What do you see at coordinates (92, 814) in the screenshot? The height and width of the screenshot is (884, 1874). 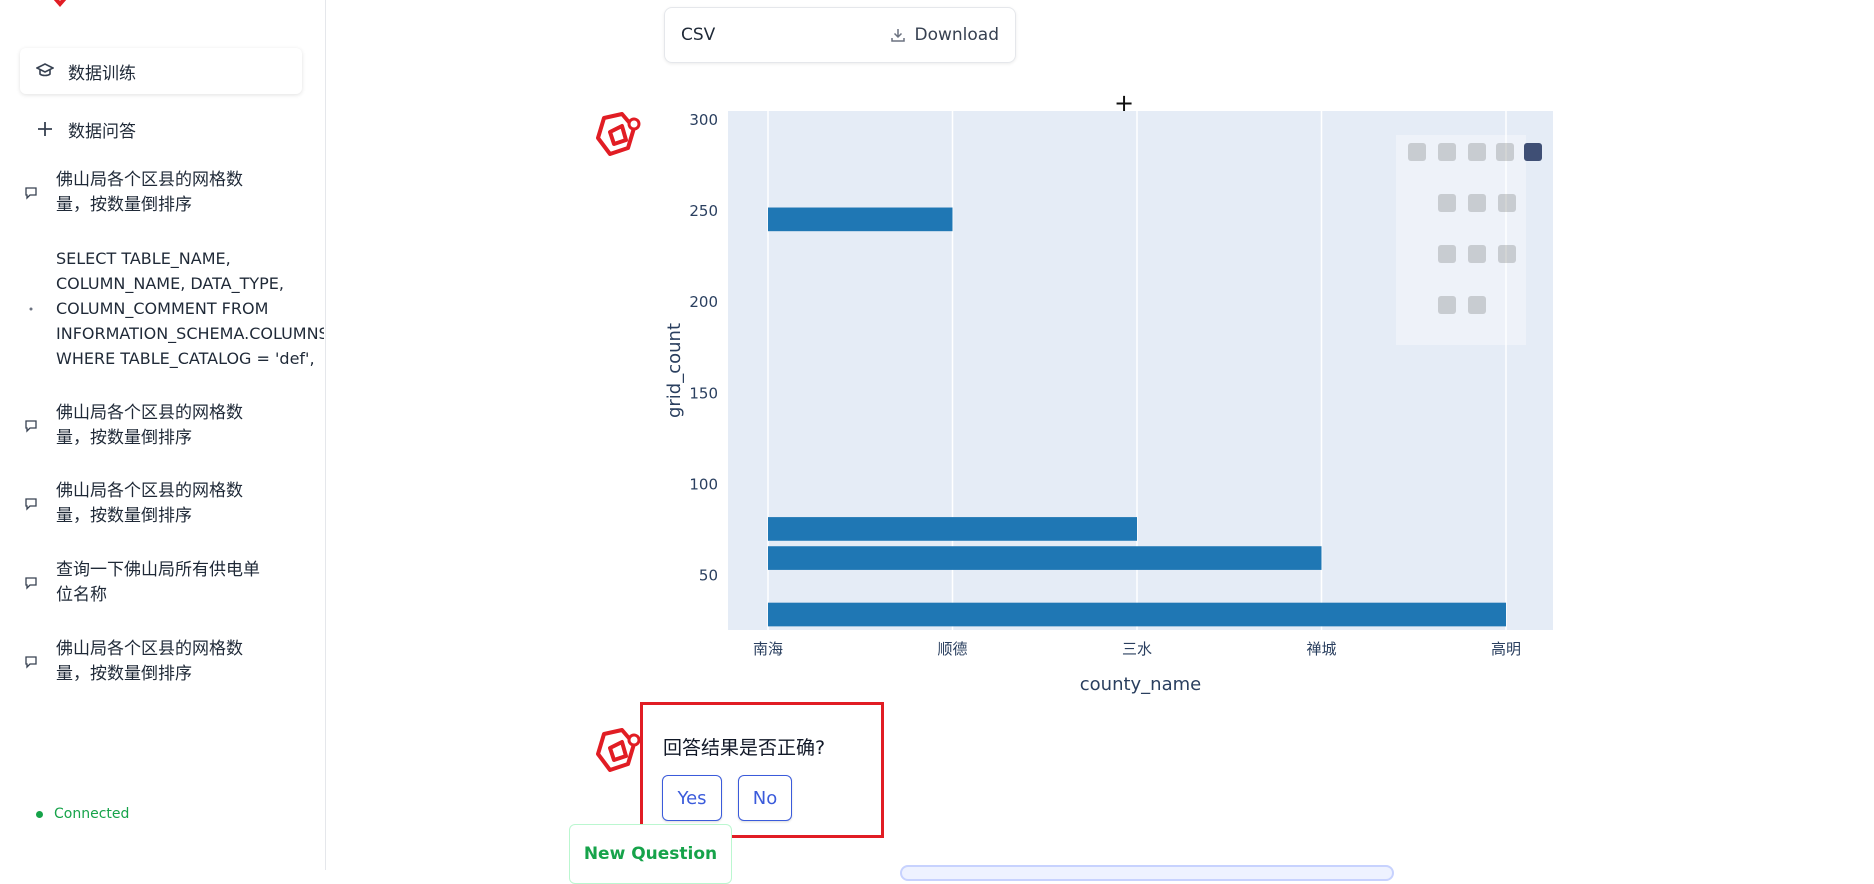 I see `status-label: Connected` at bounding box center [92, 814].